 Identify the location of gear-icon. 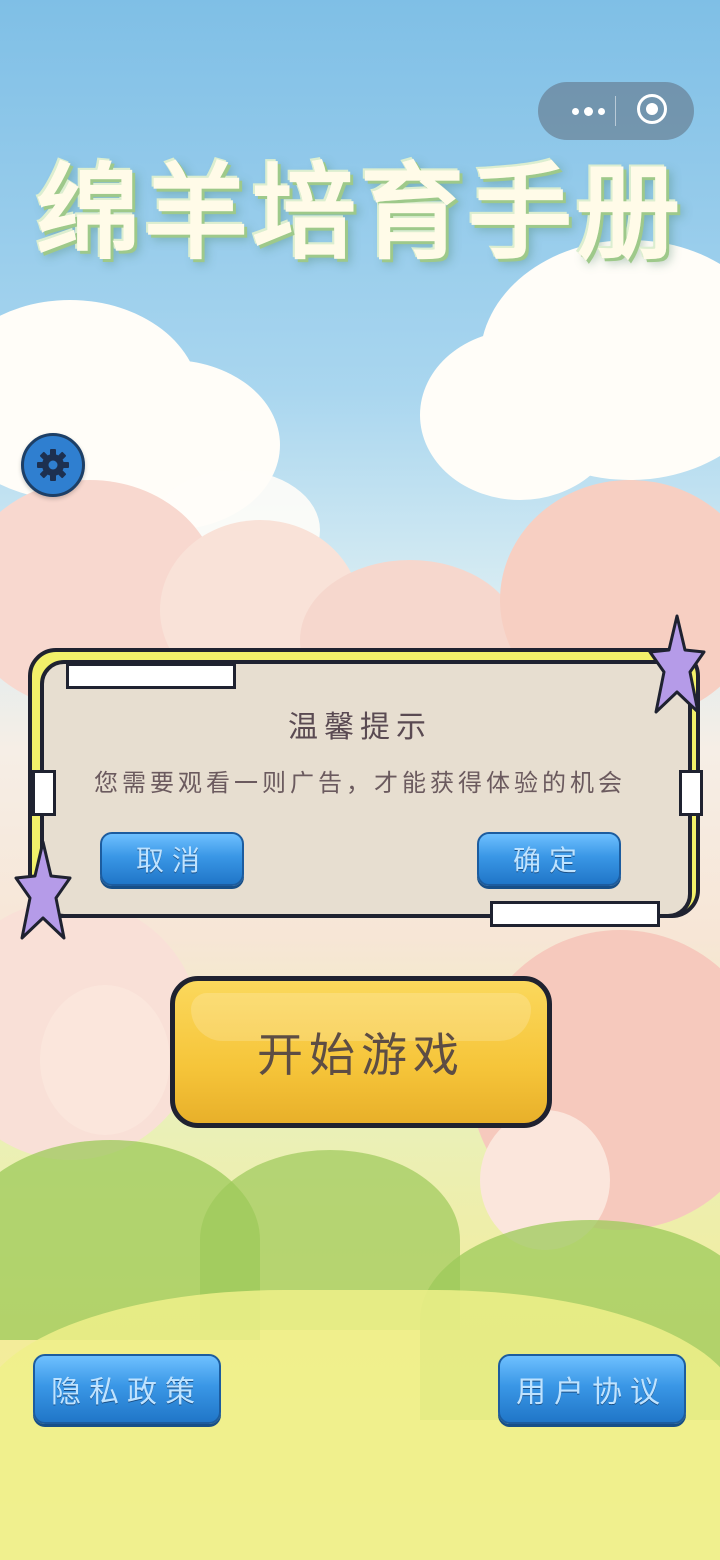
(53, 465).